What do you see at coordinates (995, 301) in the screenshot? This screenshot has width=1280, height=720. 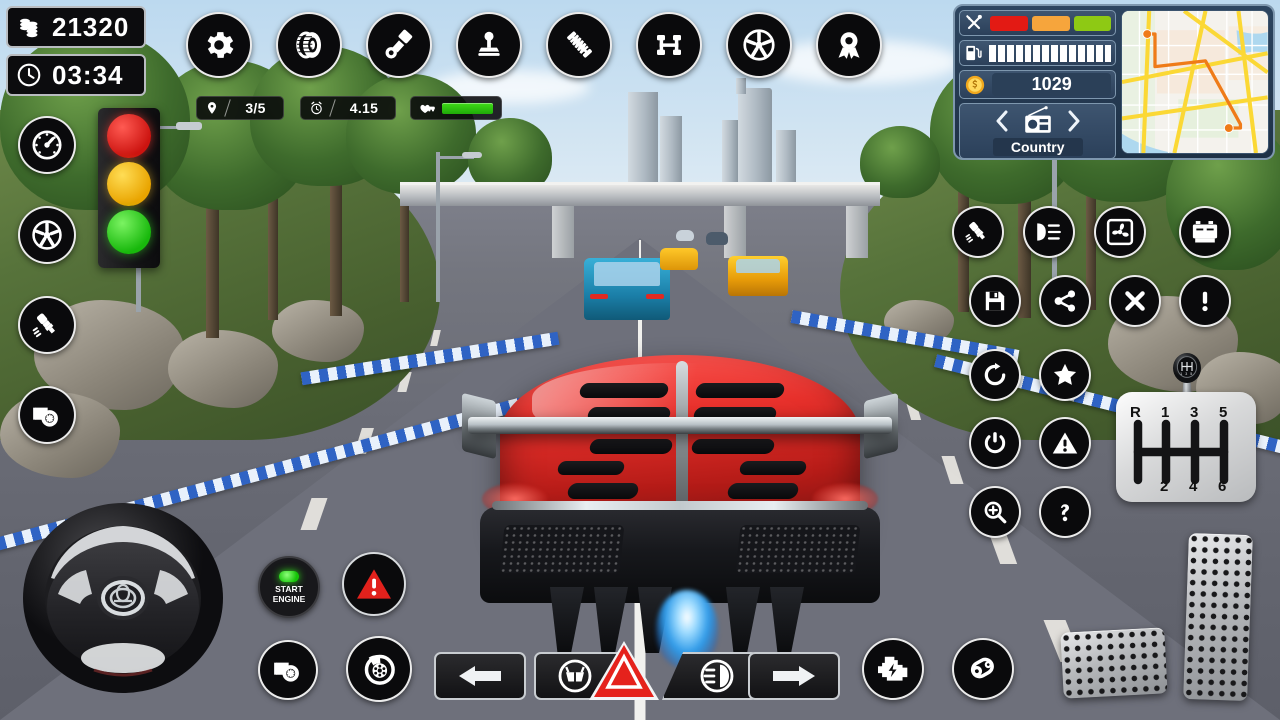 I see `save-button` at bounding box center [995, 301].